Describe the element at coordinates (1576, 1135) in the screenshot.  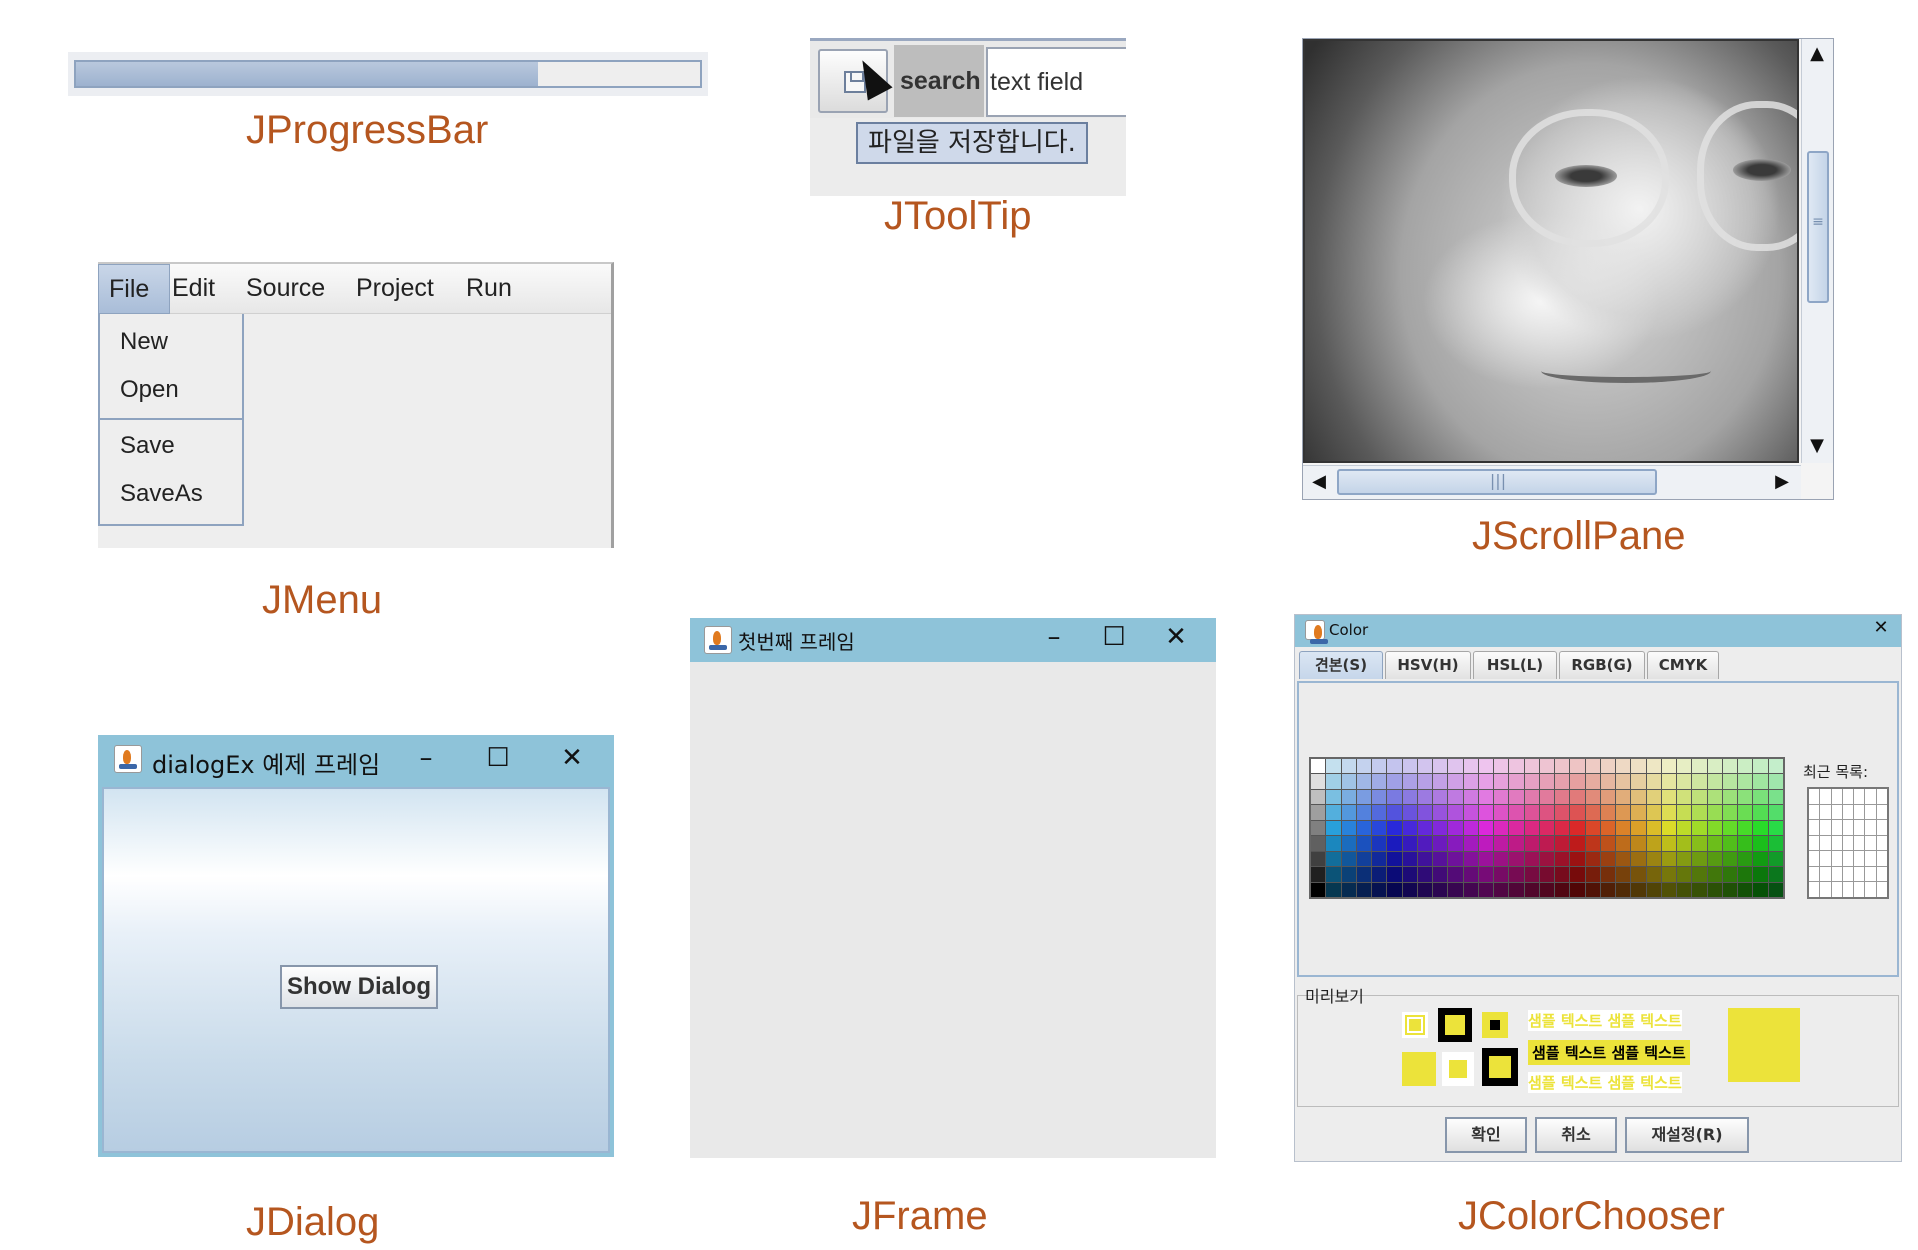
I see `cancel-button: 취소` at that location.